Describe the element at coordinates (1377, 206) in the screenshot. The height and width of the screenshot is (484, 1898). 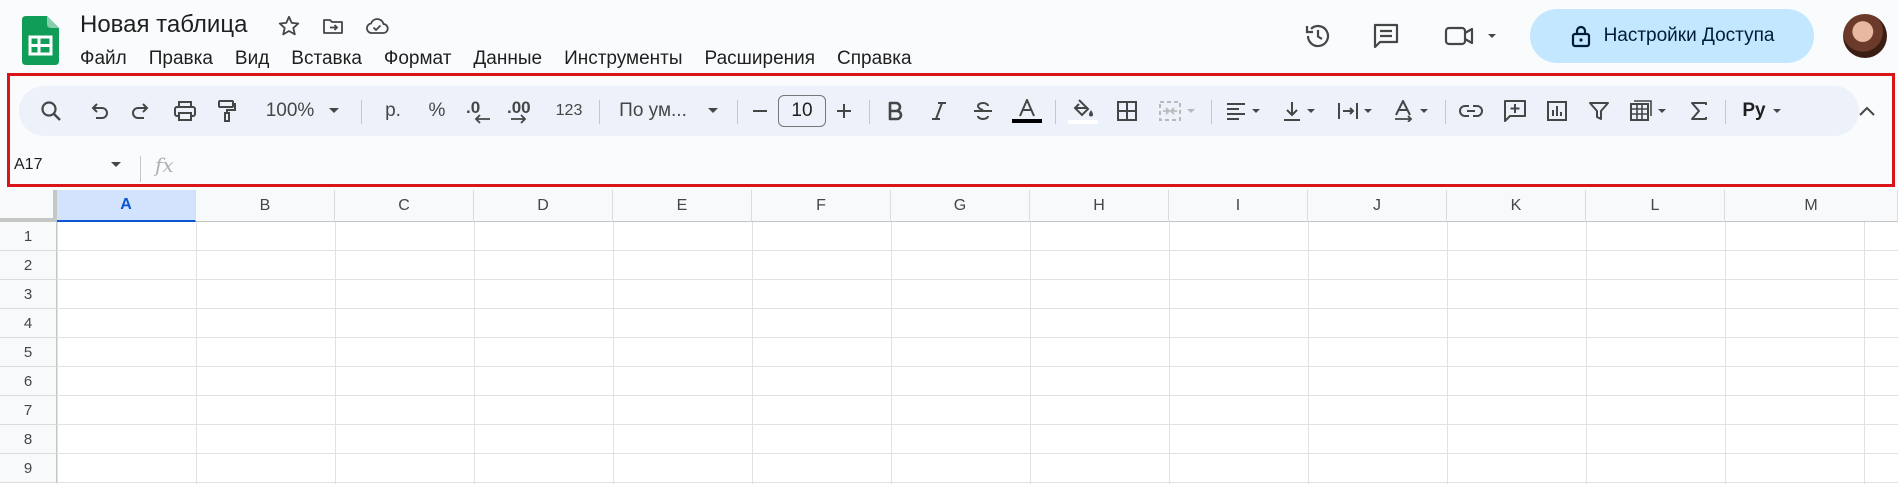
I see `column-header-j: J` at that location.